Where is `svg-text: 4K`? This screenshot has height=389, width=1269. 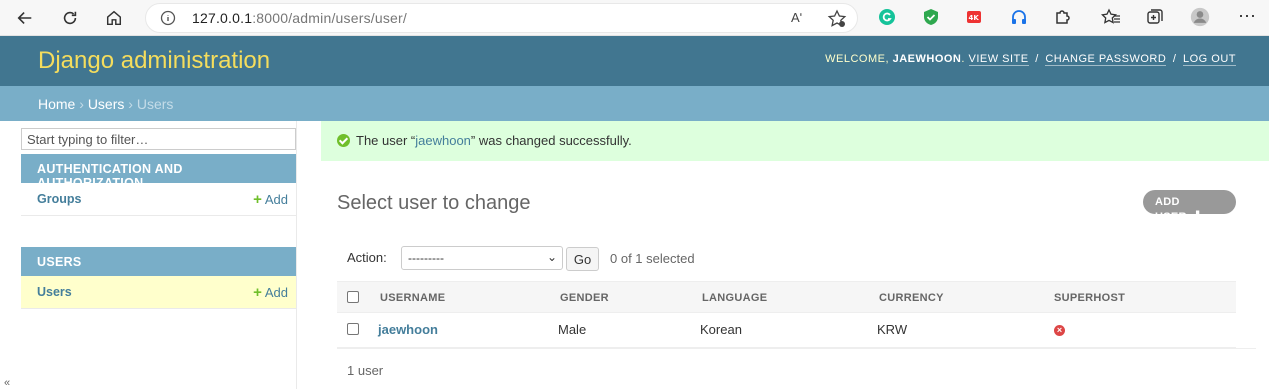 svg-text: 4K is located at coordinates (974, 18).